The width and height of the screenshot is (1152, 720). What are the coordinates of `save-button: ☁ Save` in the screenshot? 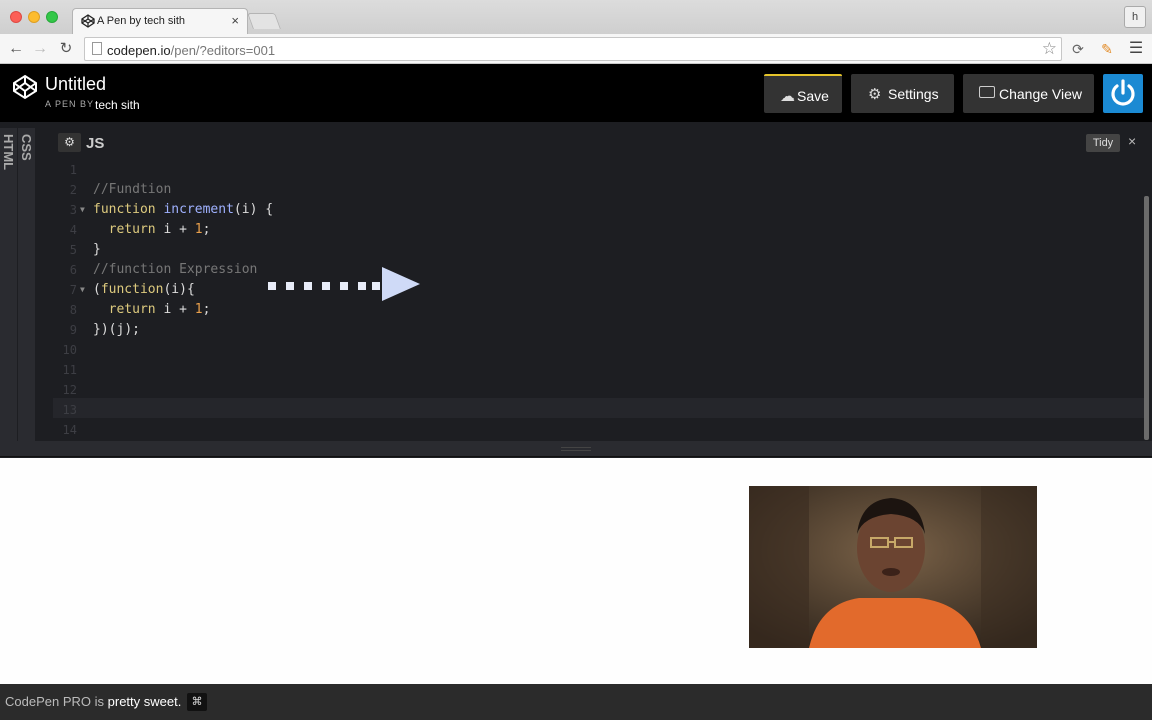 It's located at (803, 93).